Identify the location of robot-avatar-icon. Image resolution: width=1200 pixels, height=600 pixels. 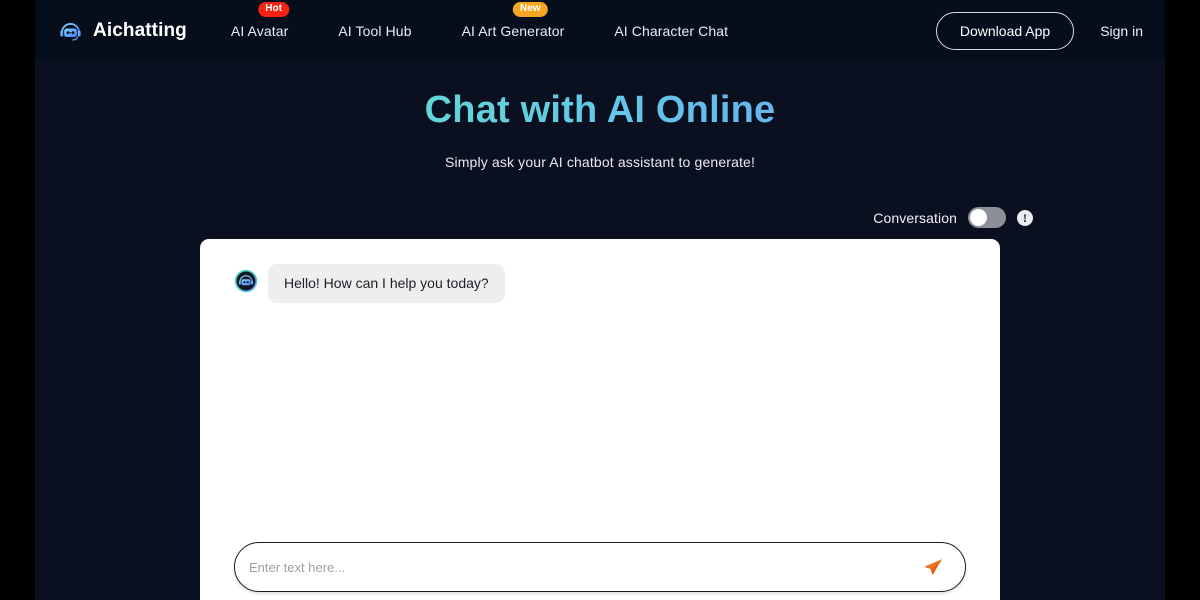
(246, 281).